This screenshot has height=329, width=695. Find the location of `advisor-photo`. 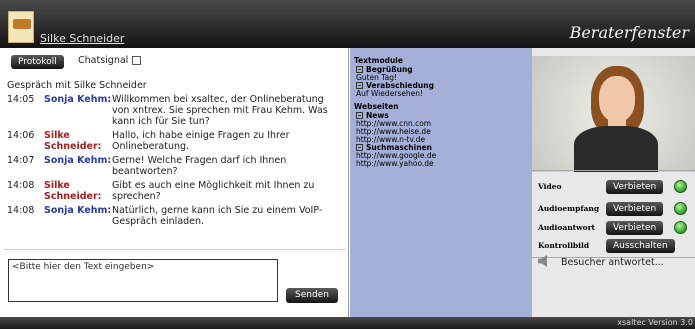

advisor-photo is located at coordinates (613, 114).